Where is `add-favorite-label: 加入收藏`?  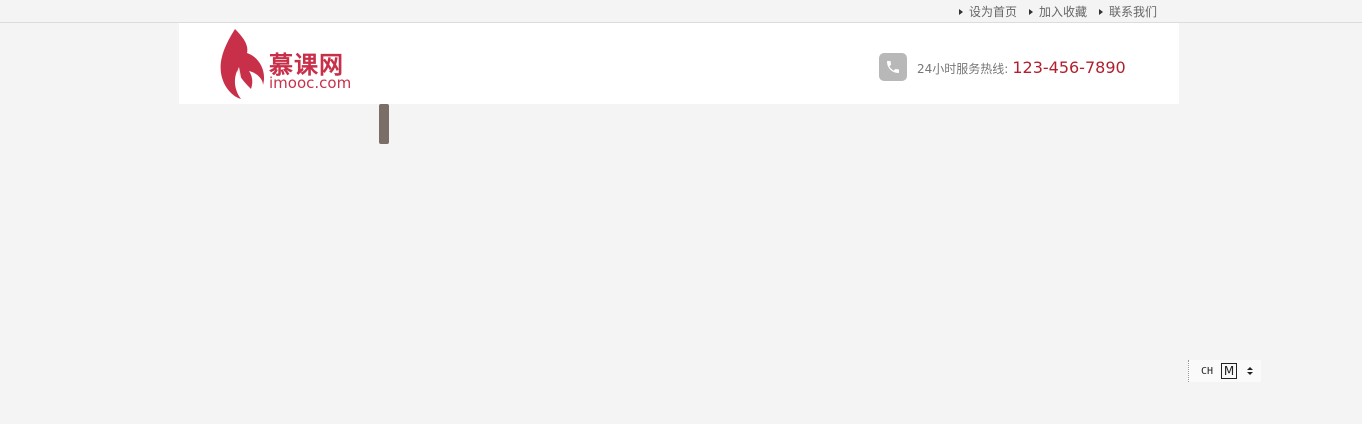
add-favorite-label: 加入收藏 is located at coordinates (1062, 12).